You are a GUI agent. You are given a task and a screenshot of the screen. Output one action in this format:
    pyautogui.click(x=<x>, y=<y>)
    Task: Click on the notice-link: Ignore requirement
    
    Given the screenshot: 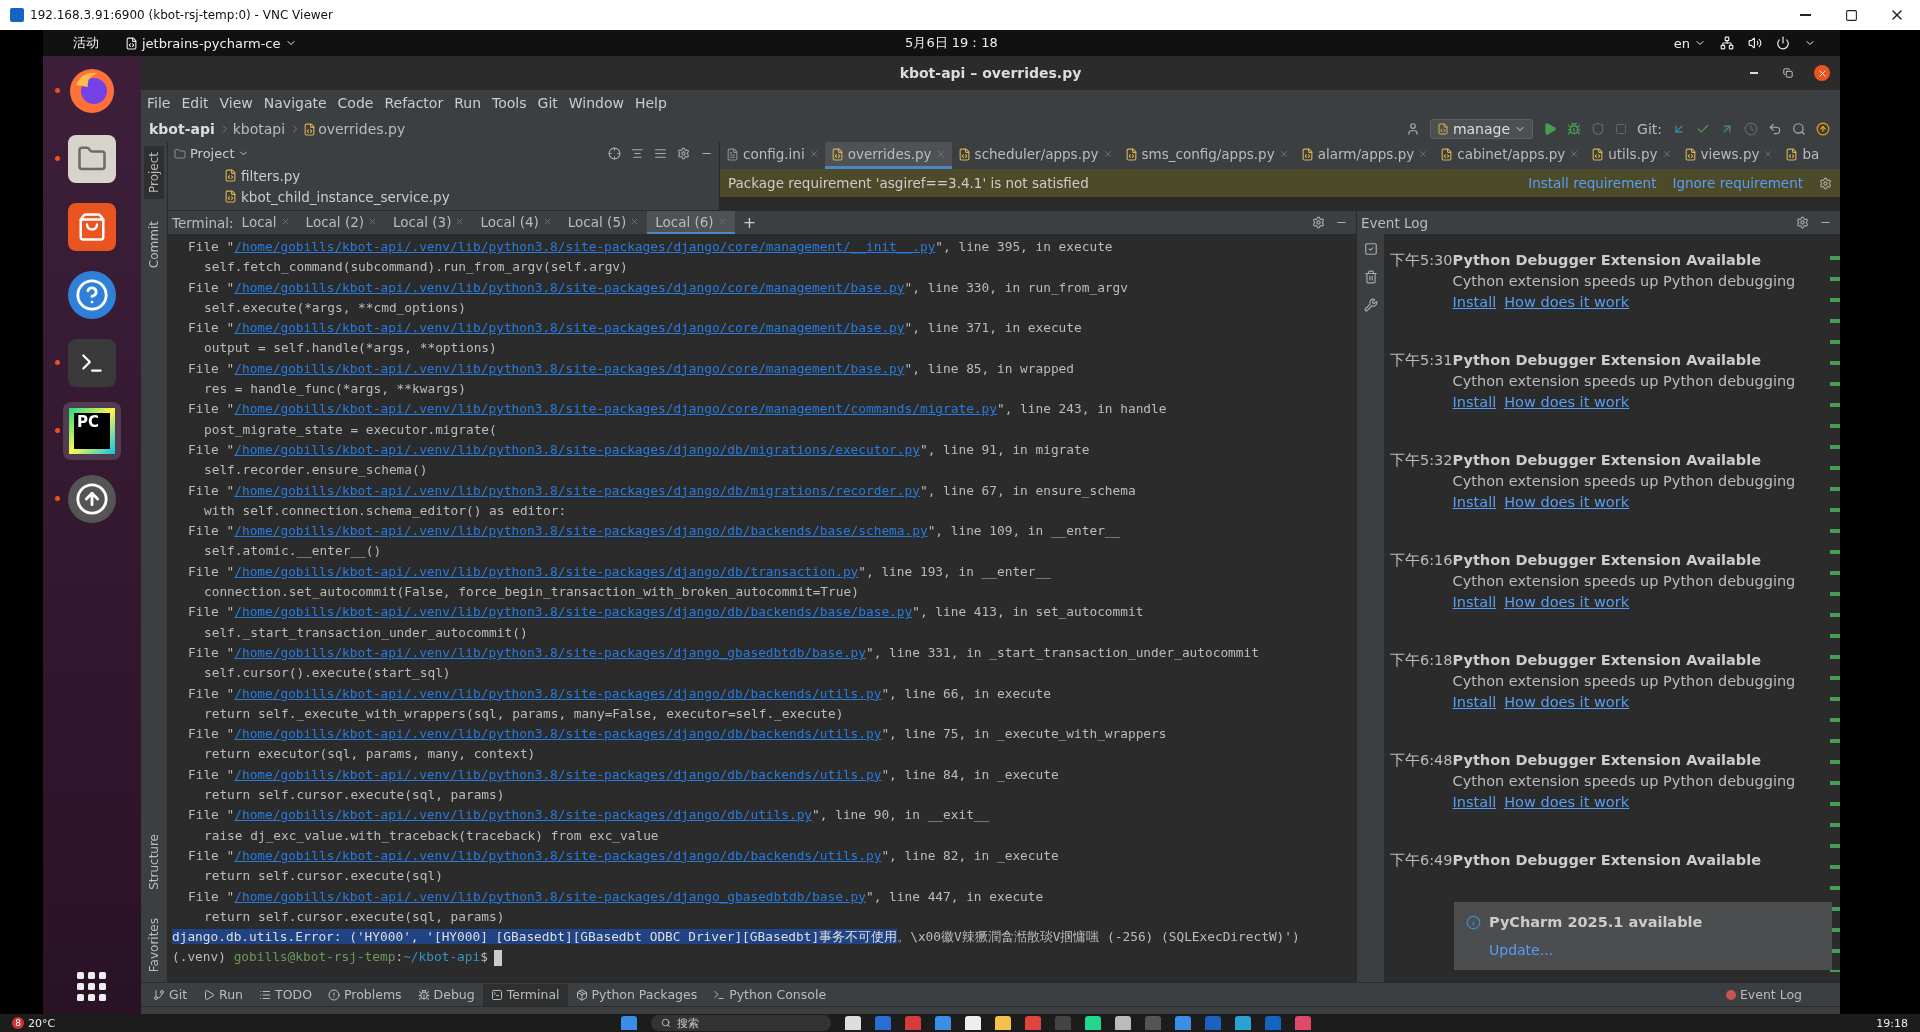 What is the action you would take?
    pyautogui.click(x=1737, y=183)
    